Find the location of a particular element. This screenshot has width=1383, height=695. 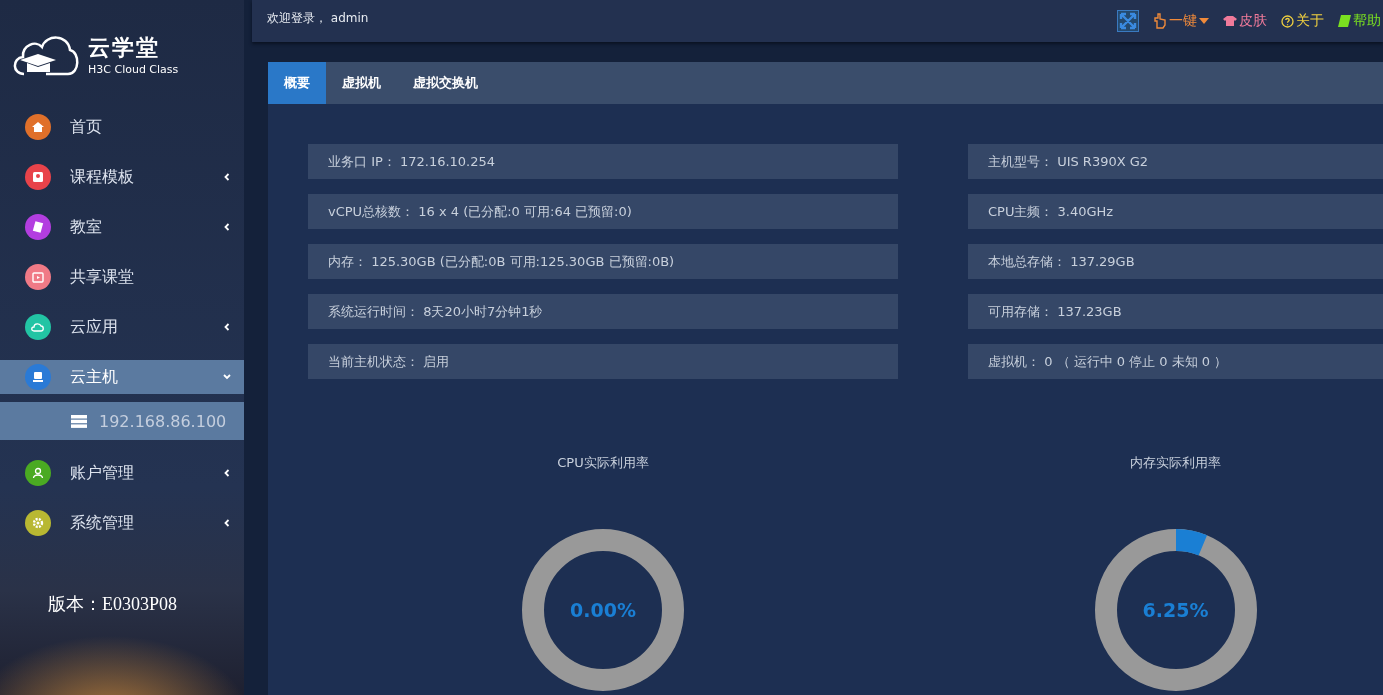

info-row: 当前主机状态： 启用 is located at coordinates (603, 361).